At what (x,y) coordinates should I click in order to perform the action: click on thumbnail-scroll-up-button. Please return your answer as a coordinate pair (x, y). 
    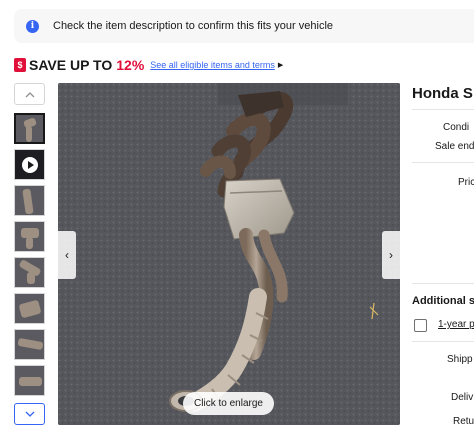
    Looking at the image, I should click on (29, 94).